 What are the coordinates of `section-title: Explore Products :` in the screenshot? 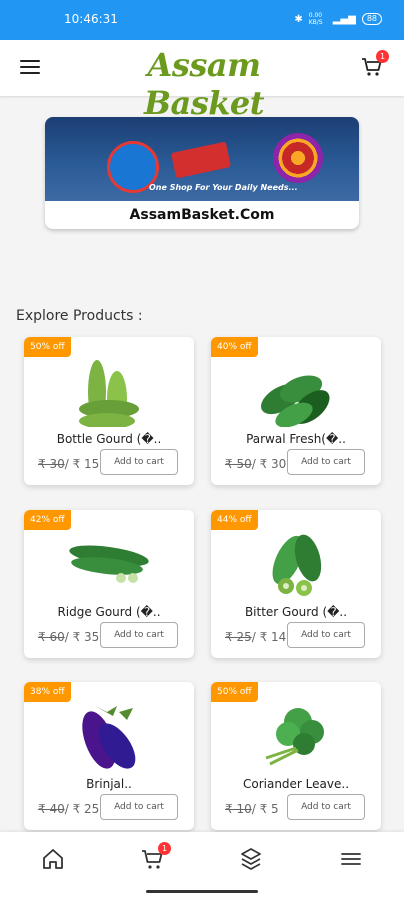 It's located at (79, 316).